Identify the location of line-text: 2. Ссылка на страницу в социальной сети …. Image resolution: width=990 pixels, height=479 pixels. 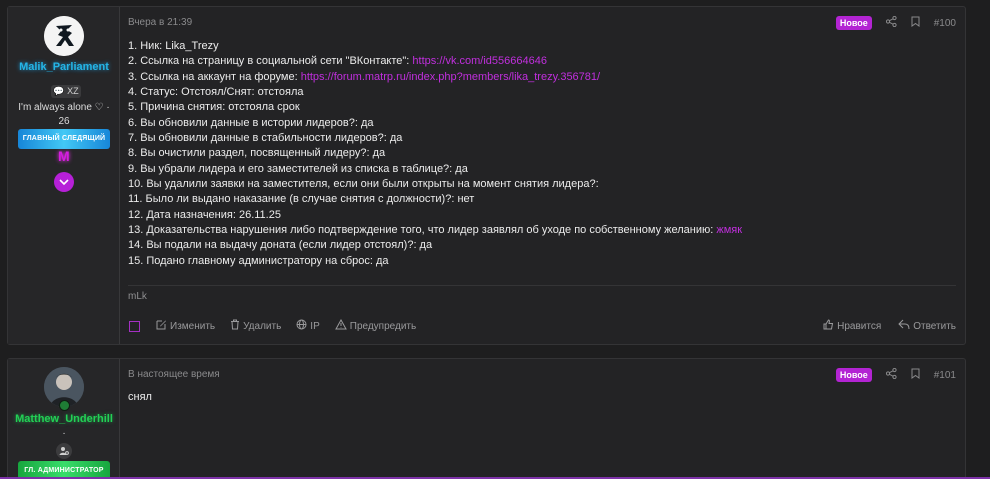
(270, 61).